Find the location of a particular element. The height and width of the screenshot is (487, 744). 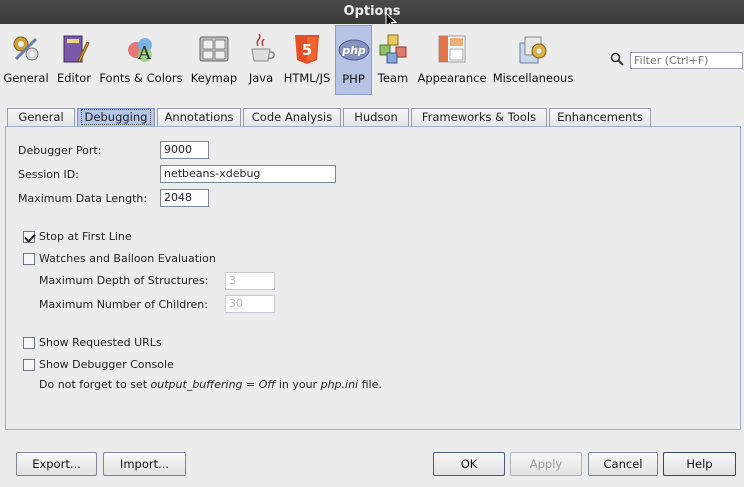

max-depth-label: Maximum Depth of Structures: is located at coordinates (124, 280).